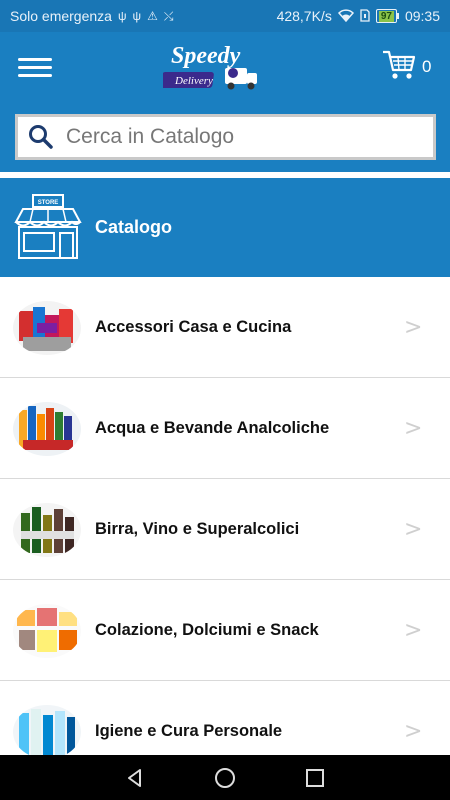  Describe the element at coordinates (197, 529) in the screenshot. I see `category-label: Birra, Vino e Superalcolici` at that location.